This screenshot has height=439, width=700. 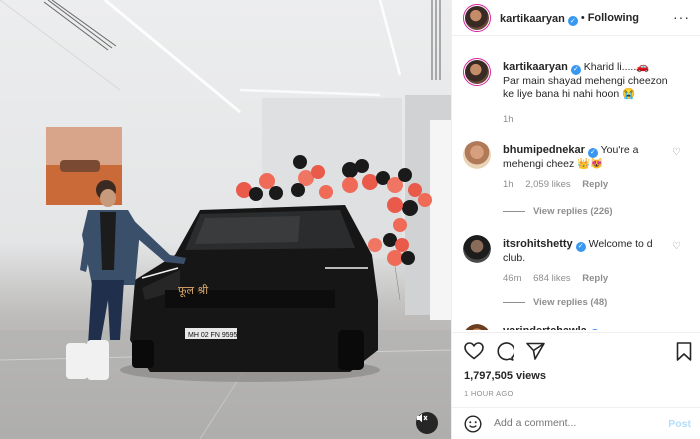 I want to click on view-replies-label: View replies (48), so click(x=570, y=302).